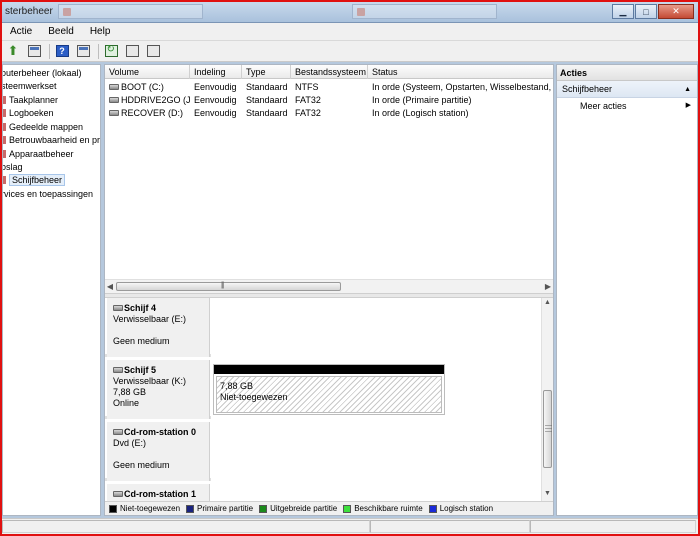 The image size is (700, 536). Describe the element at coordinates (43, 127) in the screenshot. I see `tree-item: Gedeelde mappen` at that location.